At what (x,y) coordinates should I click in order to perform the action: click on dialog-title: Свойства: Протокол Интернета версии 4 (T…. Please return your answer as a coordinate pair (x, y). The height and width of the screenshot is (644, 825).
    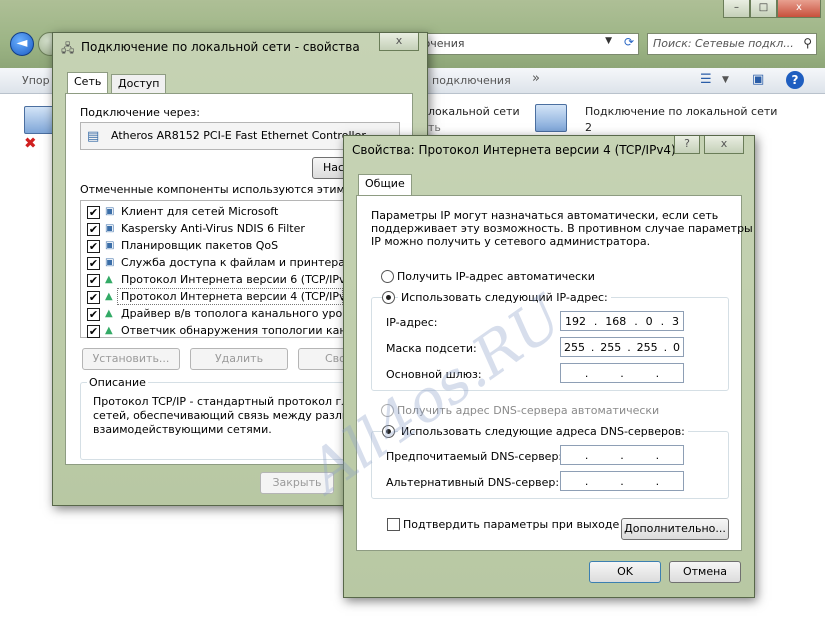
    Looking at the image, I should click on (514, 150).